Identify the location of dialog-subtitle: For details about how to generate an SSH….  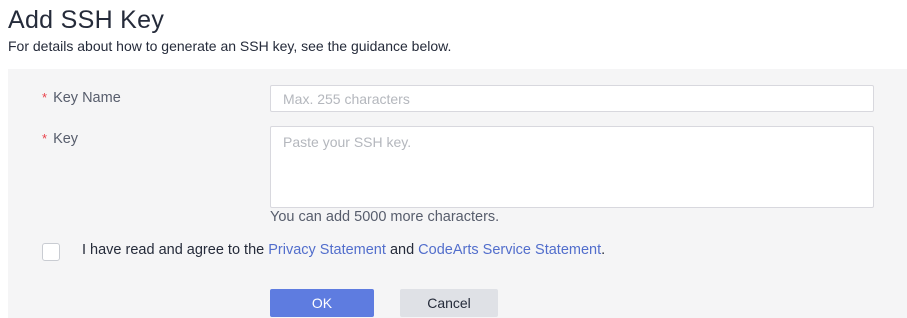
(230, 46).